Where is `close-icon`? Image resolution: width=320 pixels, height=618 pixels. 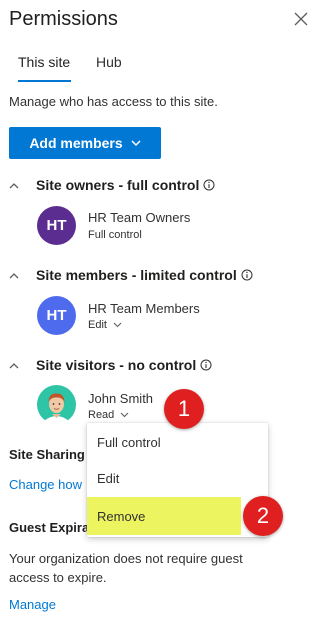
close-icon is located at coordinates (301, 19).